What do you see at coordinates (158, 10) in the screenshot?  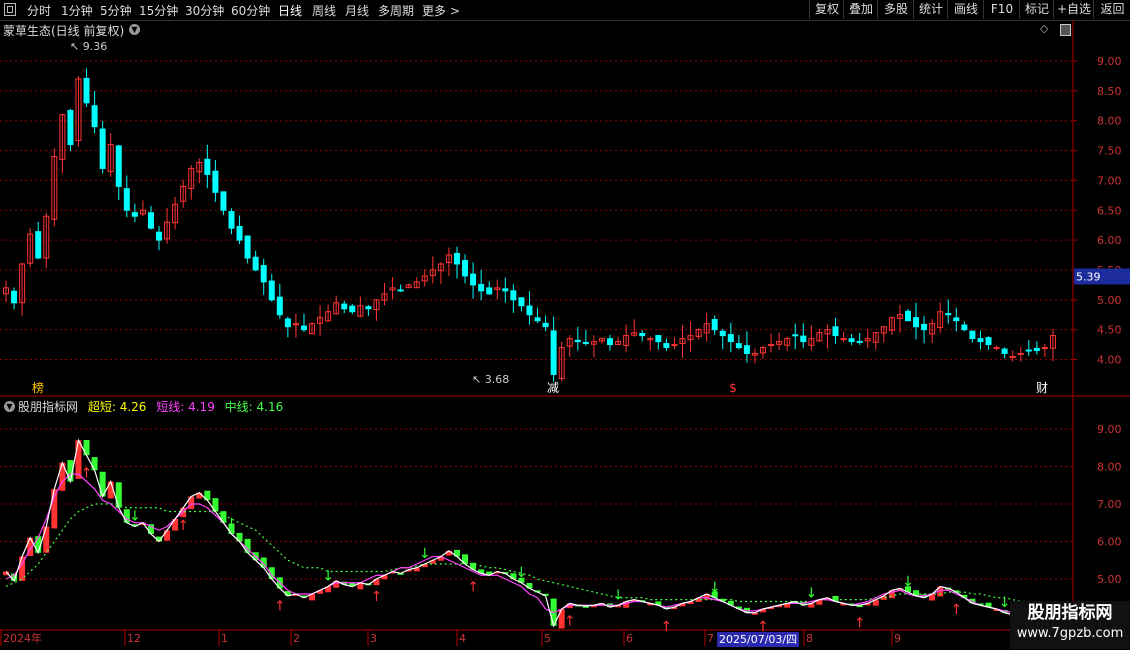 I see `period-tab-15min: 15分钟` at bounding box center [158, 10].